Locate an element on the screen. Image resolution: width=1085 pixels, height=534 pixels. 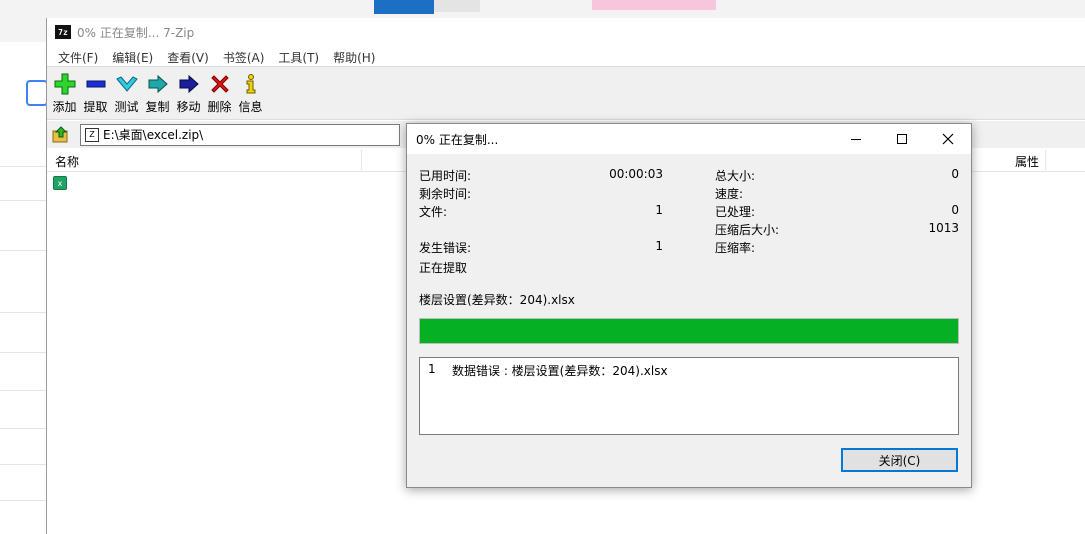
address-path: E:\桌面\excel.zip\ is located at coordinates (153, 135).